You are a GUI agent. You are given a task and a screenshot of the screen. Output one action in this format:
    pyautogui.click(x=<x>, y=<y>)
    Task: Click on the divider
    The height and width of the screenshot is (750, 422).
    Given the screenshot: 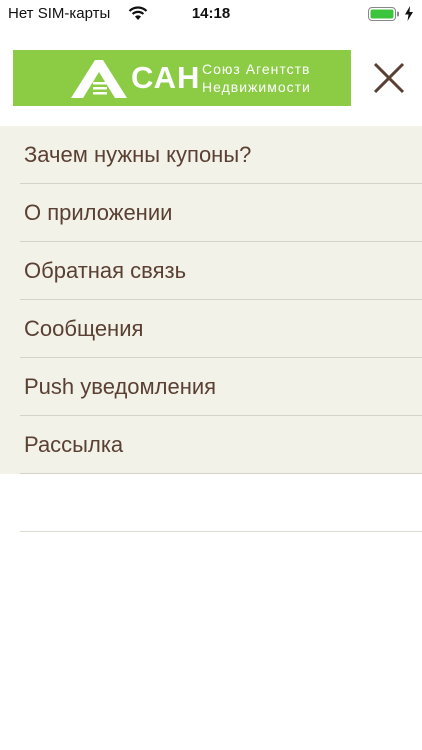 What is the action you would take?
    pyautogui.click(x=221, y=531)
    